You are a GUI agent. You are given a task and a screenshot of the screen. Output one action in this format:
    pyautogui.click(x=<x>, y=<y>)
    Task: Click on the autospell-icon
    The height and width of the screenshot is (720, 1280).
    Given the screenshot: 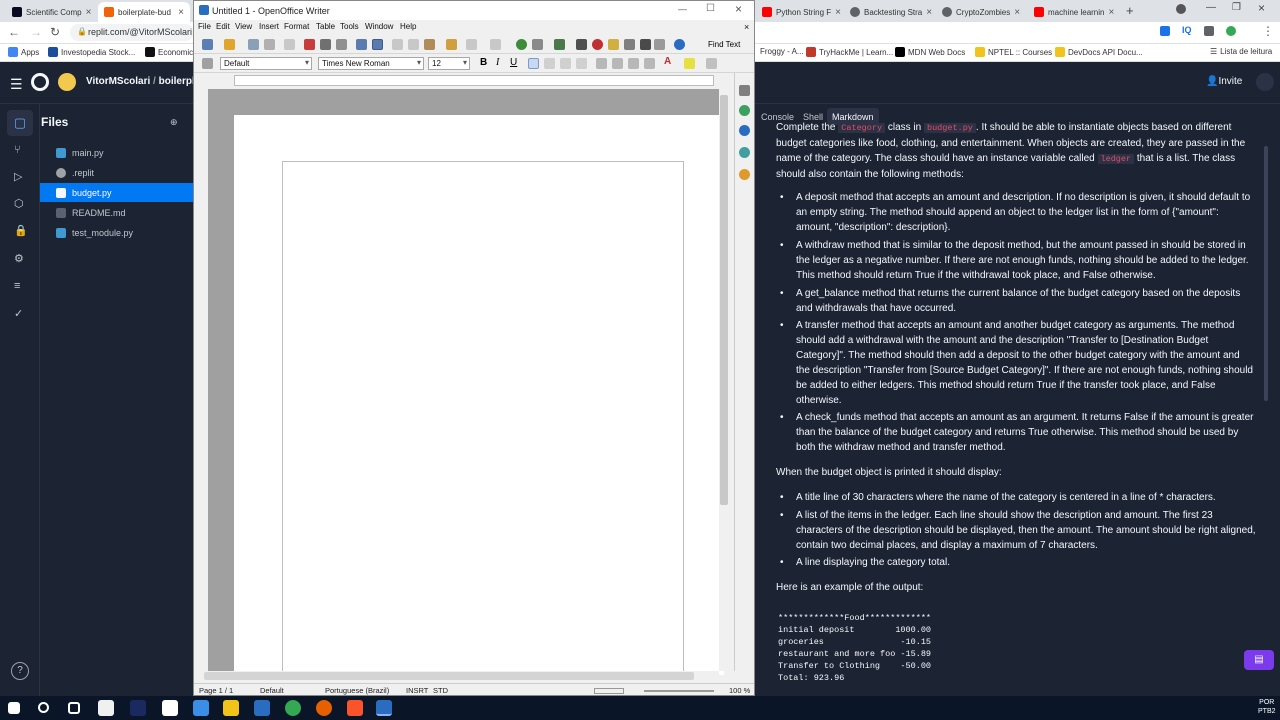 What is the action you would take?
    pyautogui.click(x=377, y=44)
    